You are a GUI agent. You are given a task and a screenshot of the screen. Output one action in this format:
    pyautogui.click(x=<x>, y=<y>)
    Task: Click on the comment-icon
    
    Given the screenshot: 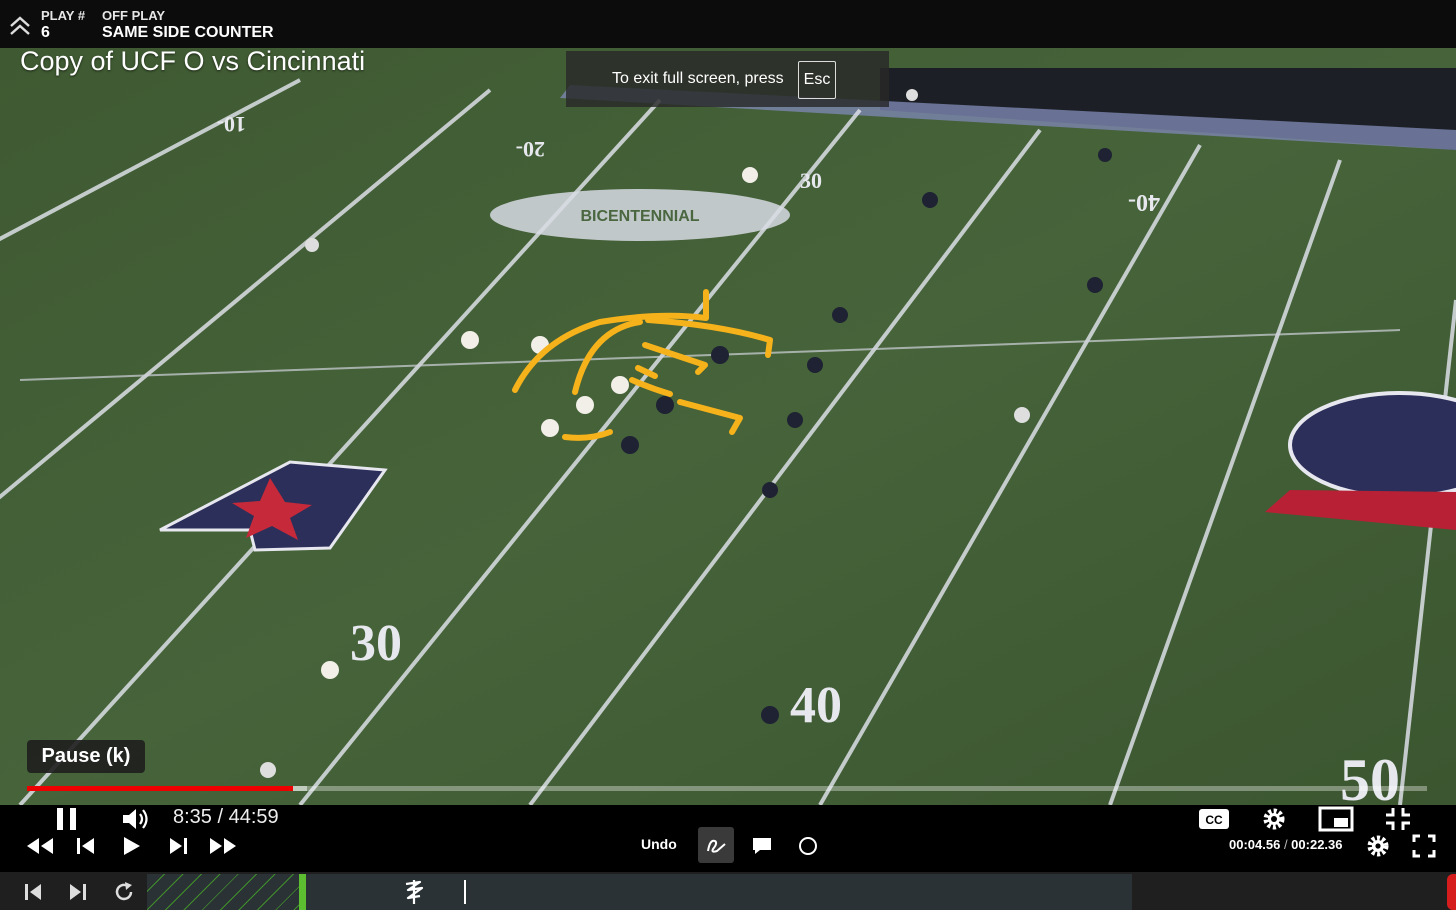 What is the action you would take?
    pyautogui.click(x=762, y=846)
    